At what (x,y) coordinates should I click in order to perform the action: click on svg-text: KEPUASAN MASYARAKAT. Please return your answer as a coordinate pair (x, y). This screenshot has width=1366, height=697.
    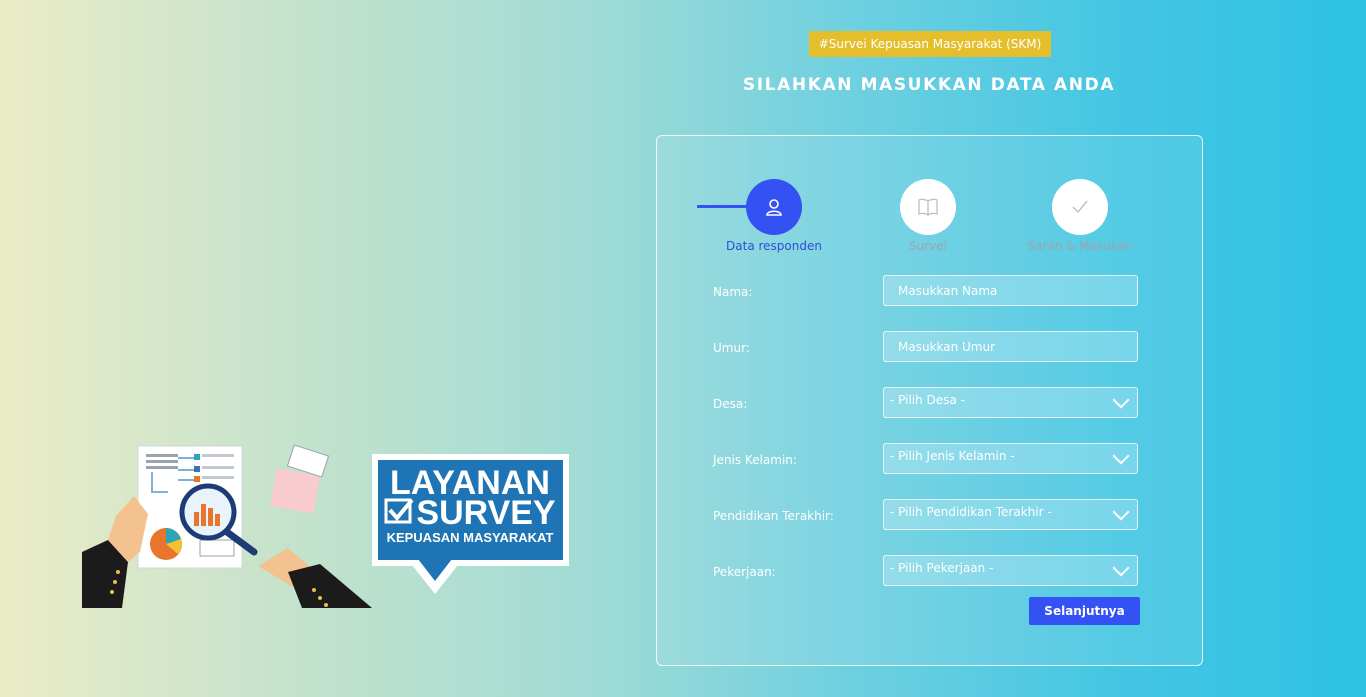
    Looking at the image, I should click on (470, 537).